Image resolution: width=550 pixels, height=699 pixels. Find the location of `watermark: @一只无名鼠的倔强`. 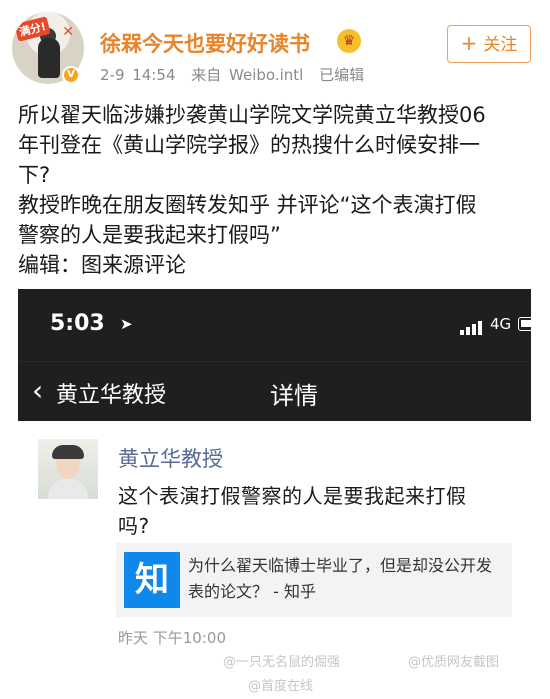

watermark: @一只无名鼠的倔强 is located at coordinates (282, 662).